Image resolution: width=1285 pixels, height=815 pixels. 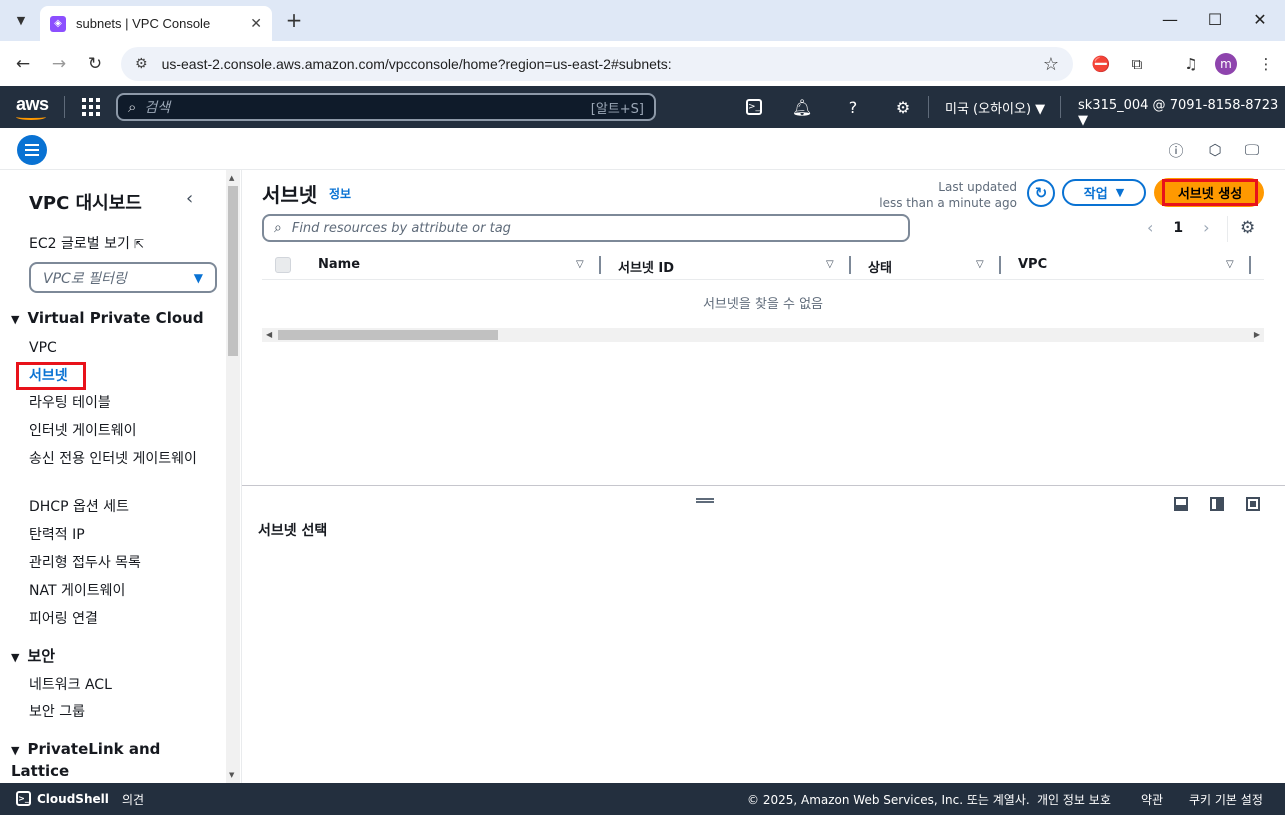 What do you see at coordinates (86, 760) in the screenshot?
I see `section-privatelink: ▼ PrivateLink and Lattice` at bounding box center [86, 760].